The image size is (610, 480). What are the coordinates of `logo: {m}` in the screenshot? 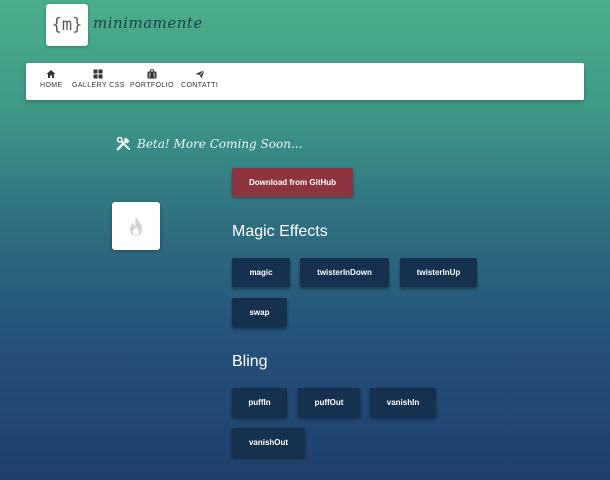 It's located at (67, 25).